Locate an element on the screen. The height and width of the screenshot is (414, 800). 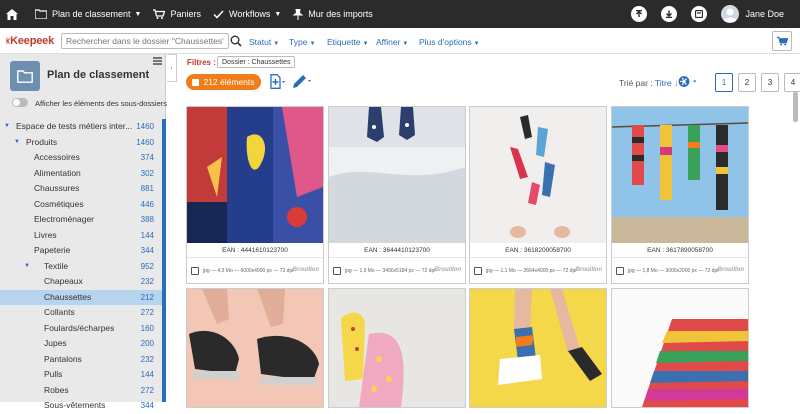
image-type-icon is located at coordinates (195, 271).